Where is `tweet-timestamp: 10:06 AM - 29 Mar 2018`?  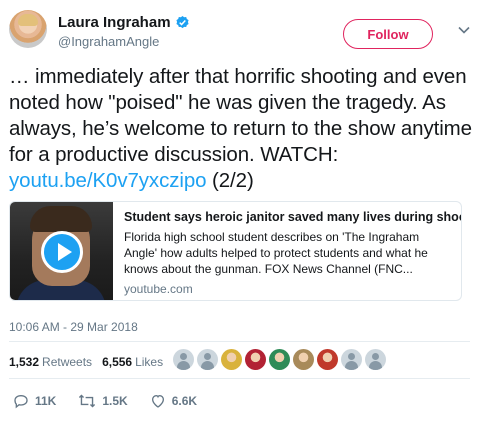 tweet-timestamp: 10:06 AM - 29 Mar 2018 is located at coordinates (73, 327).